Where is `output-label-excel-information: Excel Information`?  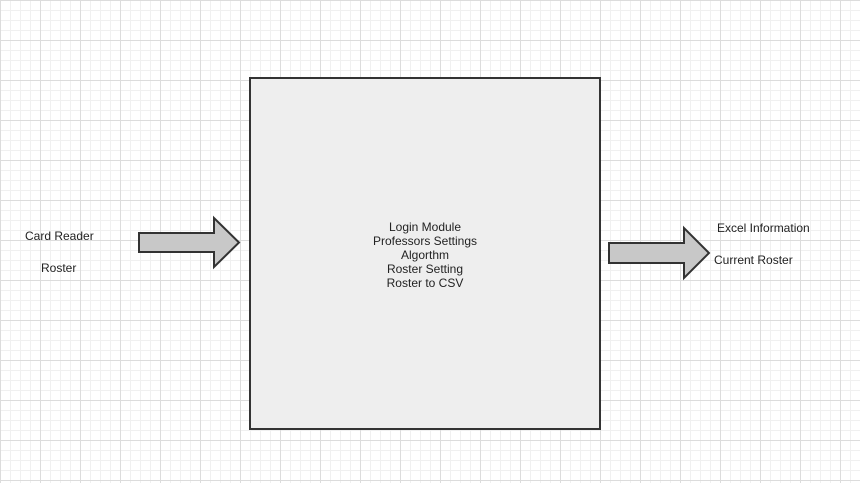 output-label-excel-information: Excel Information is located at coordinates (763, 228).